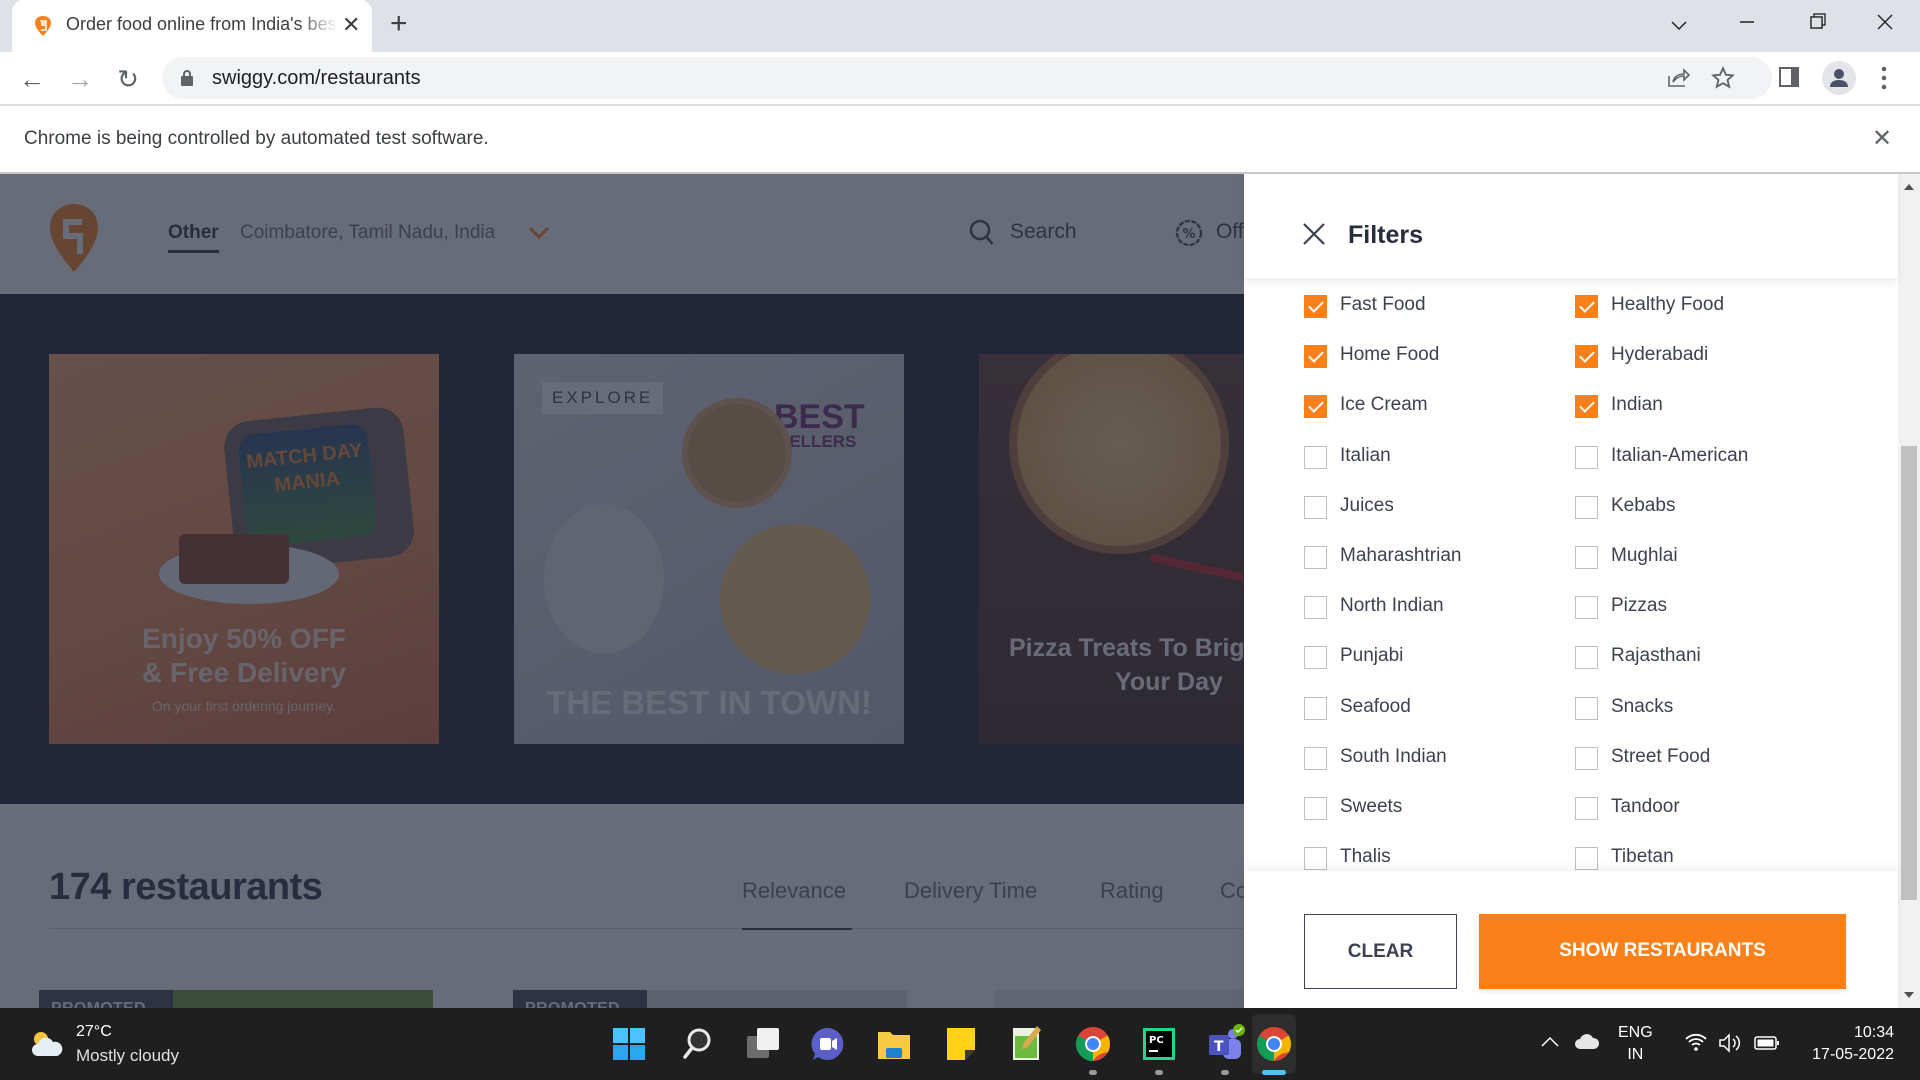  I want to click on window-close-icon, so click(1885, 26).